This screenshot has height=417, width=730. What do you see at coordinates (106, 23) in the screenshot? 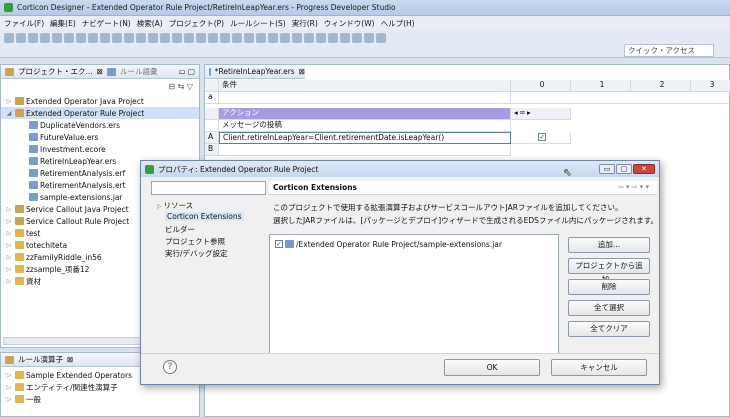
I see `menu-navigate: ナビゲート(N)` at bounding box center [106, 23].